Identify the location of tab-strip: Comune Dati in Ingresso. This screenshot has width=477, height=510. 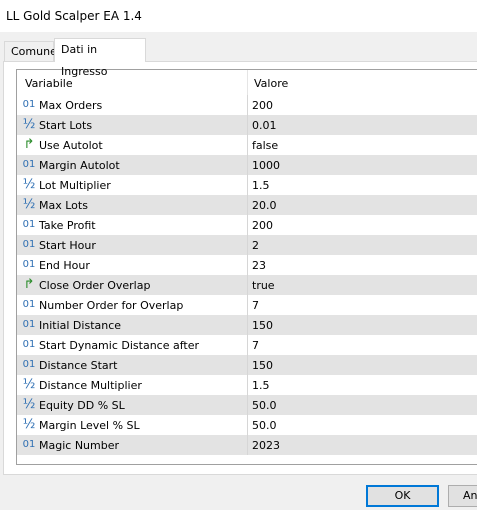
(238, 58).